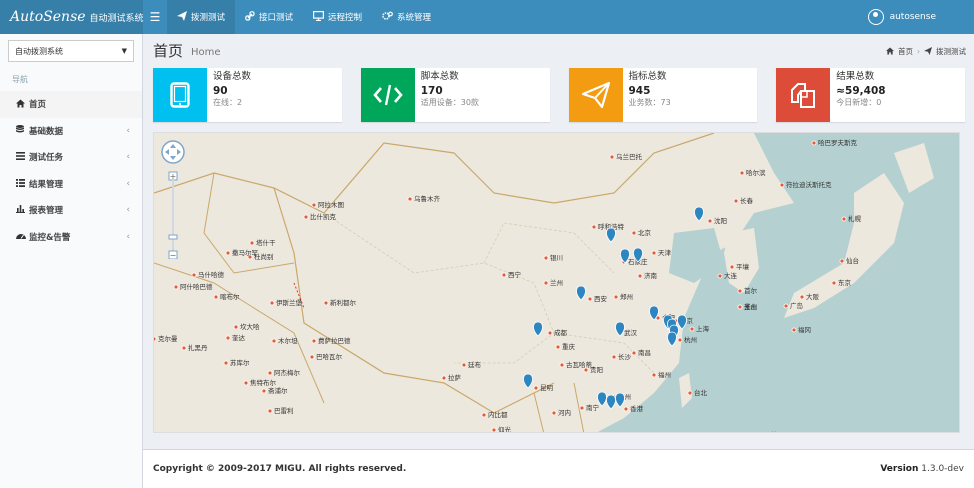 This screenshot has width=974, height=488. Describe the element at coordinates (912, 17) in the screenshot. I see `user-name: autosense` at that location.